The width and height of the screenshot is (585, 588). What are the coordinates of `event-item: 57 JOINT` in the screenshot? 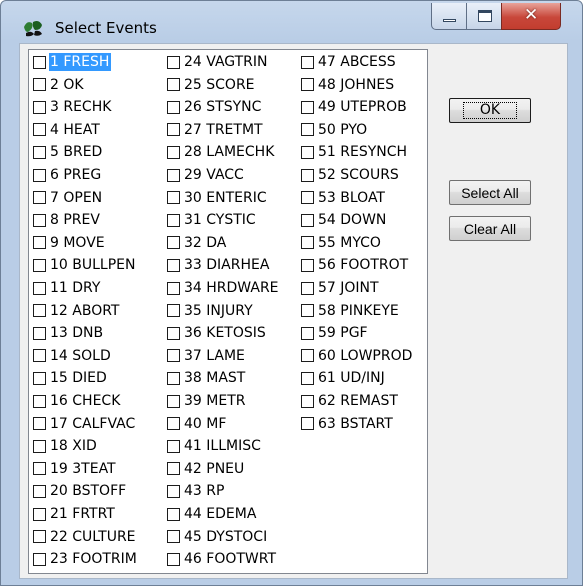 It's located at (341, 288).